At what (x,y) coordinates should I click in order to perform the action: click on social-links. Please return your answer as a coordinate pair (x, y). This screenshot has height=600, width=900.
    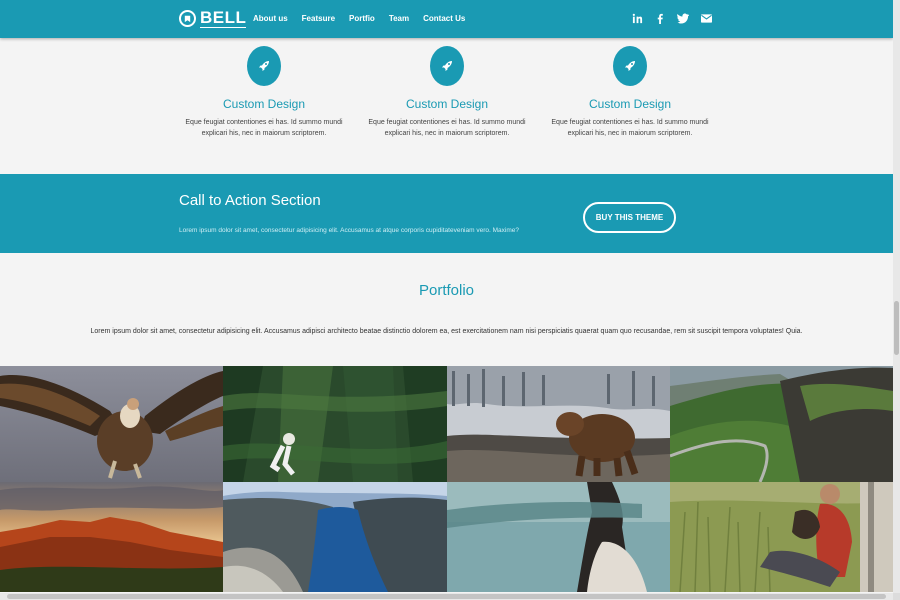
    Looking at the image, I should click on (671, 18).